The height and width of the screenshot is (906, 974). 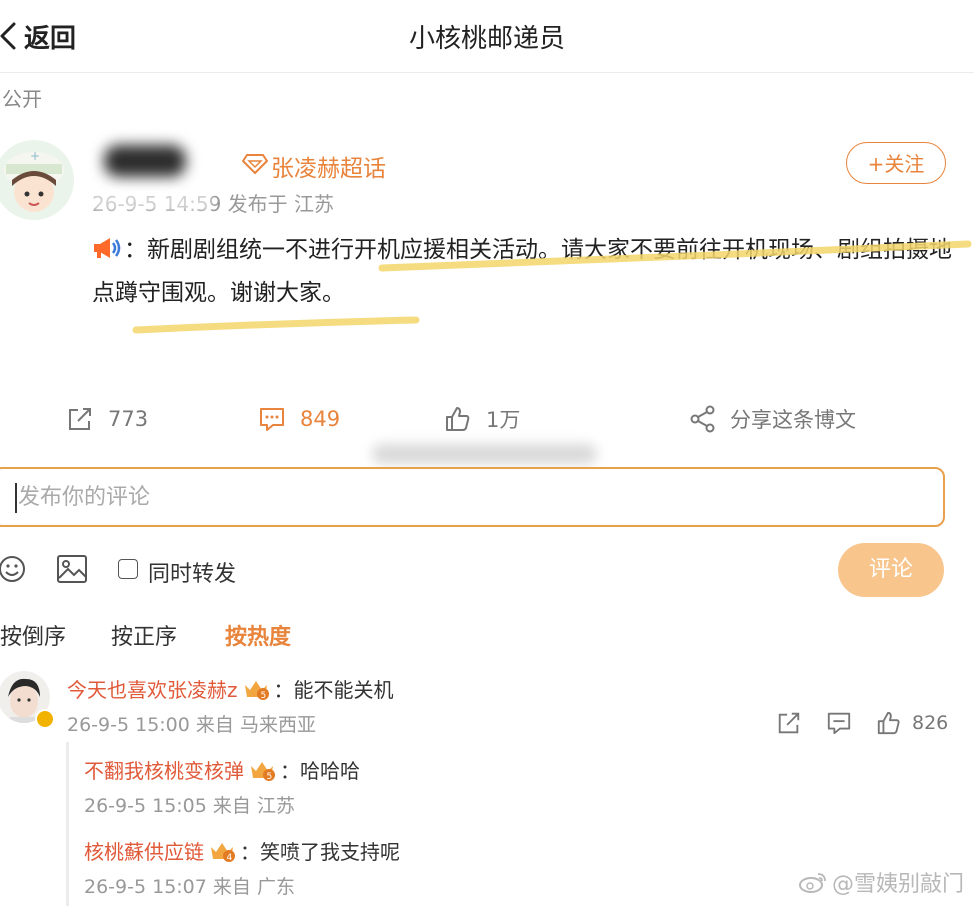 I want to click on comment-input, so click(x=472, y=497).